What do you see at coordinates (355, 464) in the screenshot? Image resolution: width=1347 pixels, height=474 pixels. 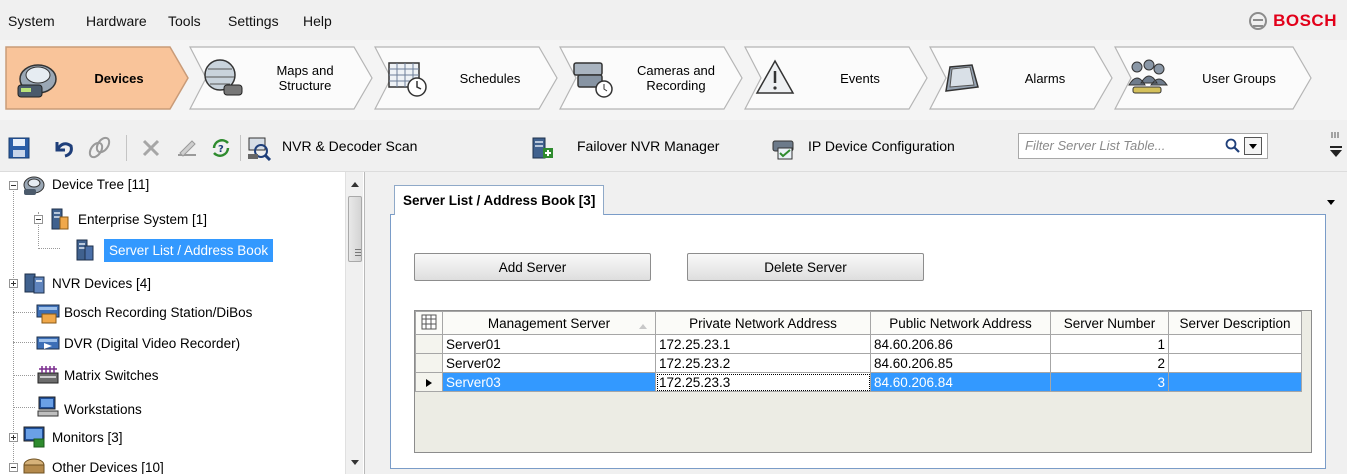 I see `scroll-down-icon` at bounding box center [355, 464].